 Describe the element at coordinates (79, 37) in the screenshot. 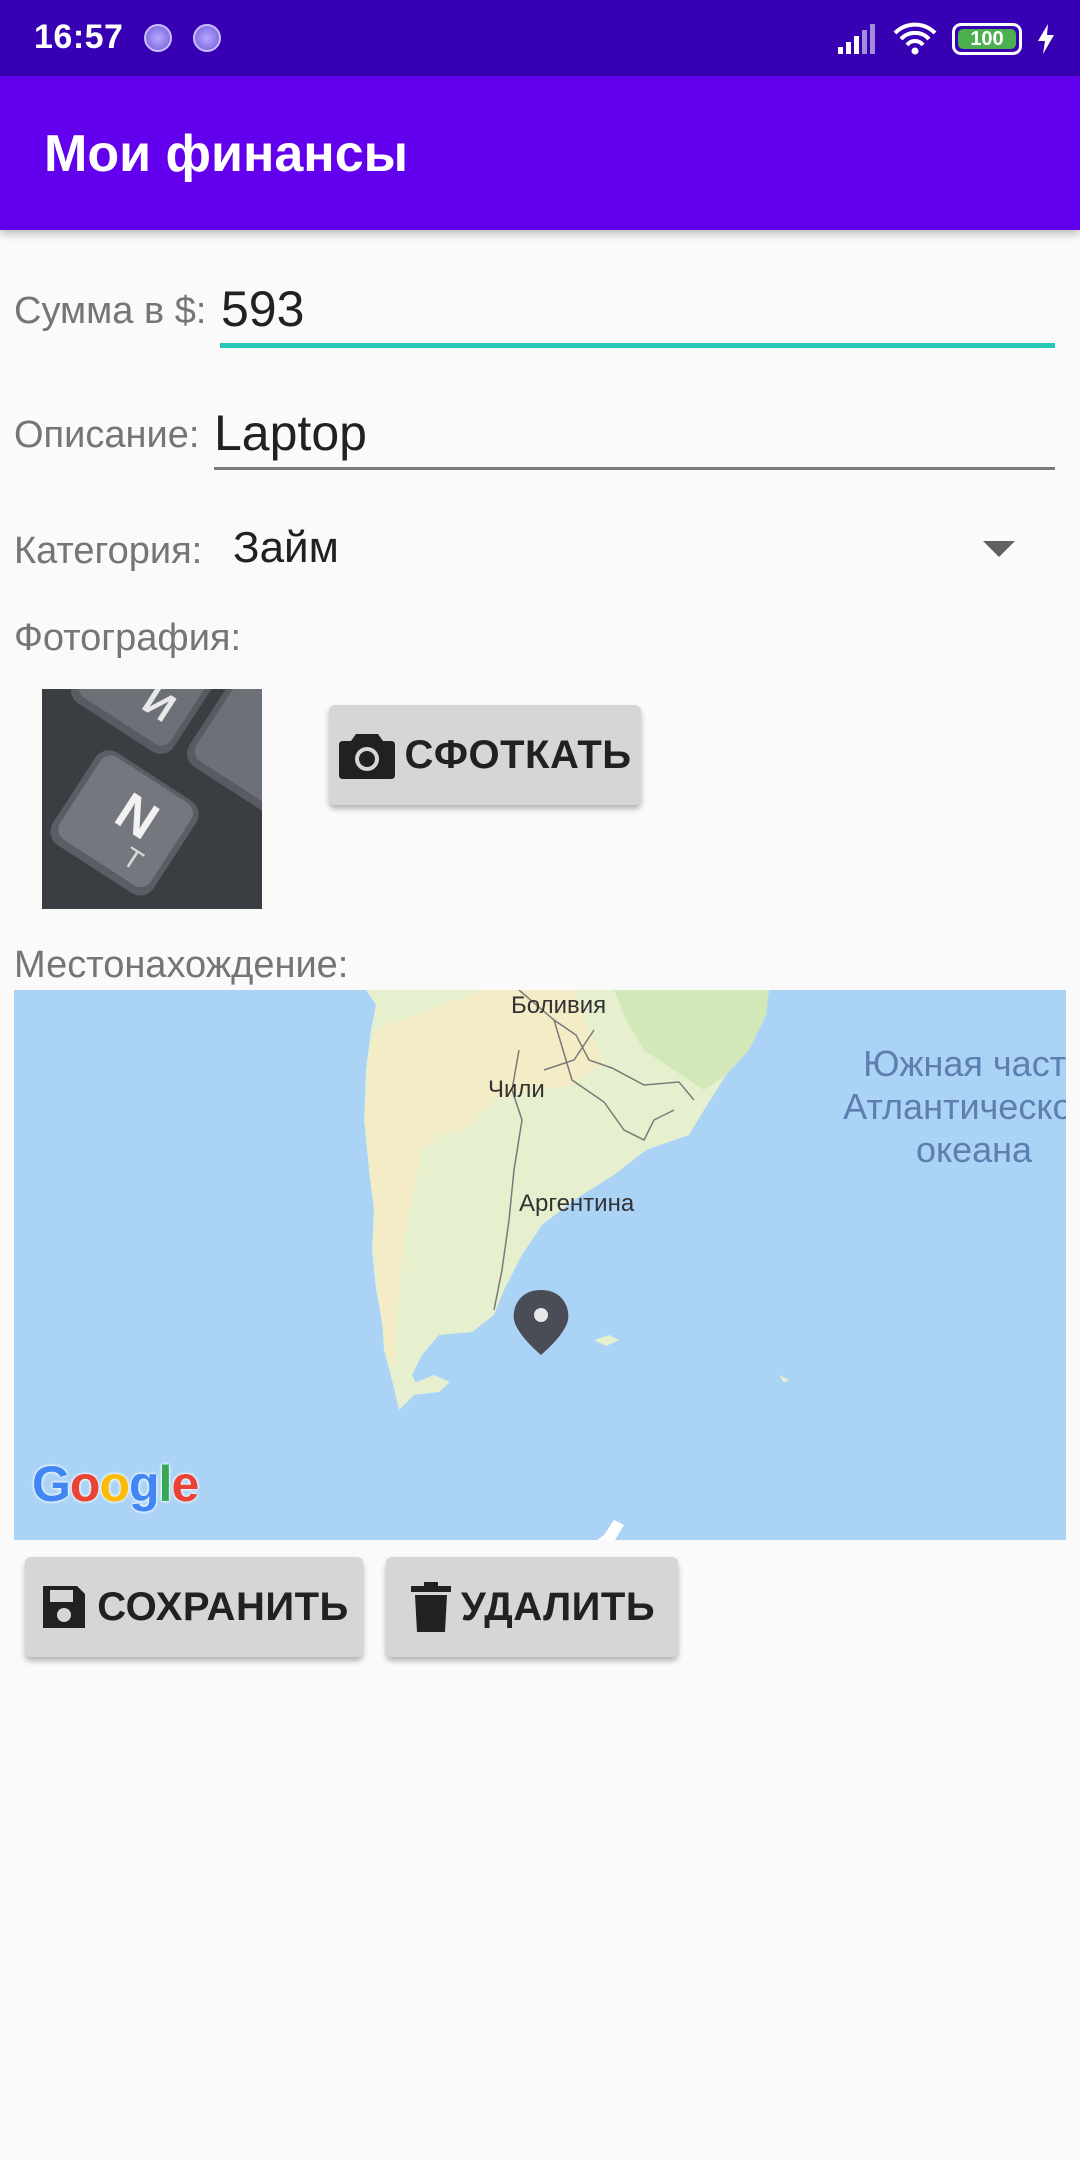

I see `status-time: 16:57` at that location.